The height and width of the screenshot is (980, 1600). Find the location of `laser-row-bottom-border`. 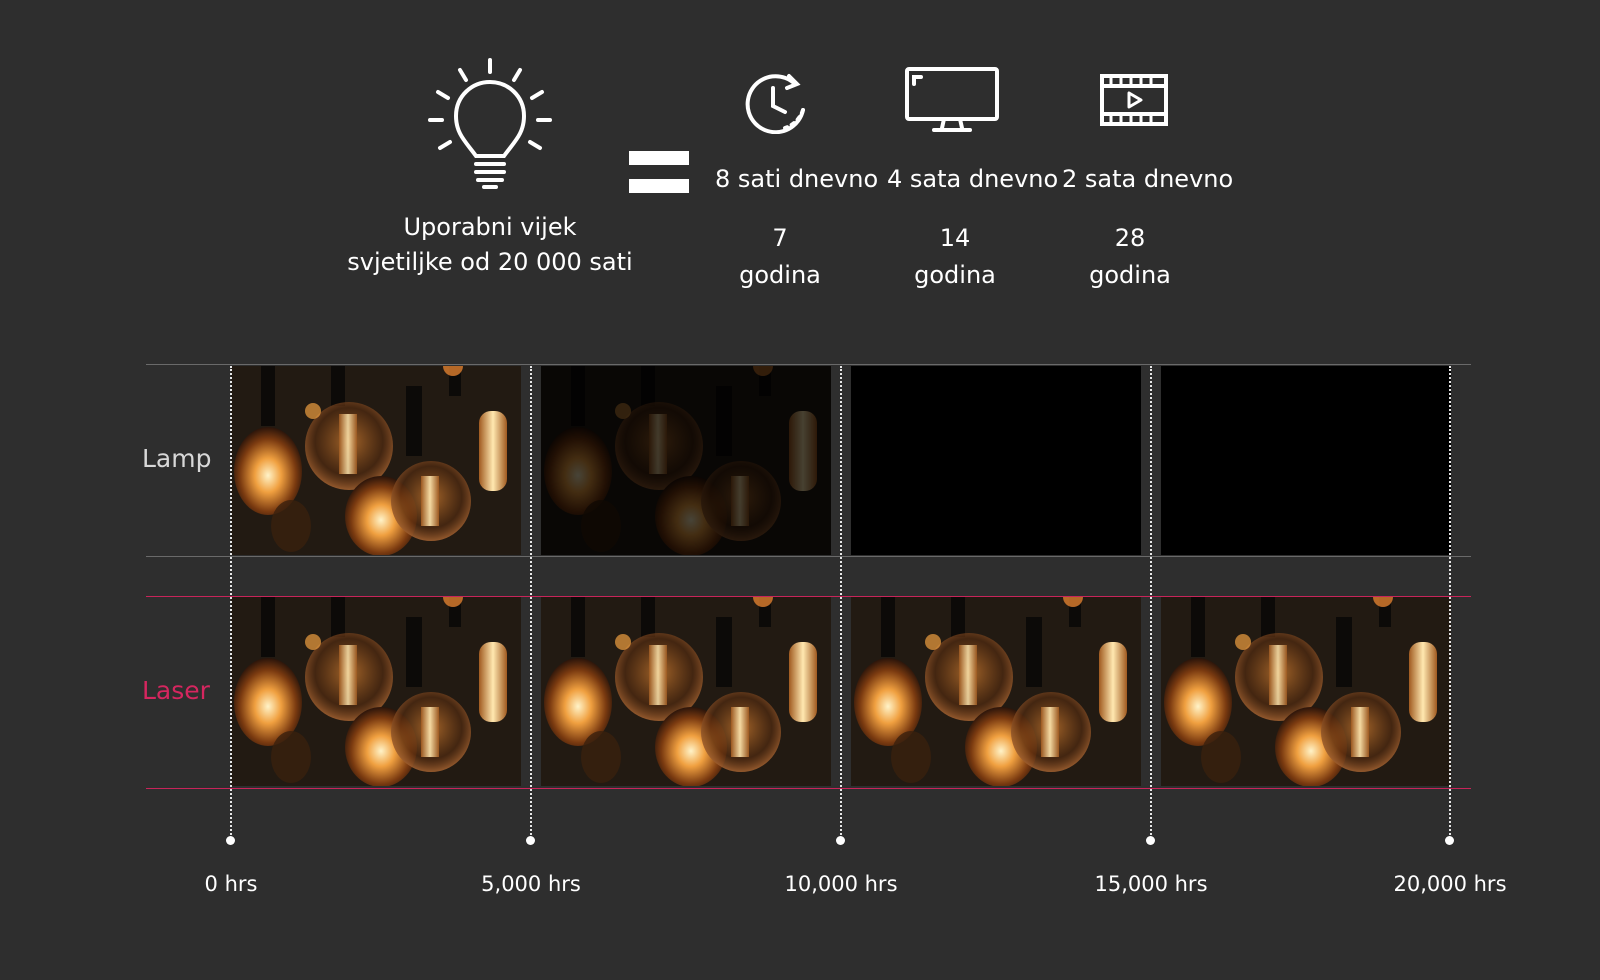

laser-row-bottom-border is located at coordinates (808, 788).